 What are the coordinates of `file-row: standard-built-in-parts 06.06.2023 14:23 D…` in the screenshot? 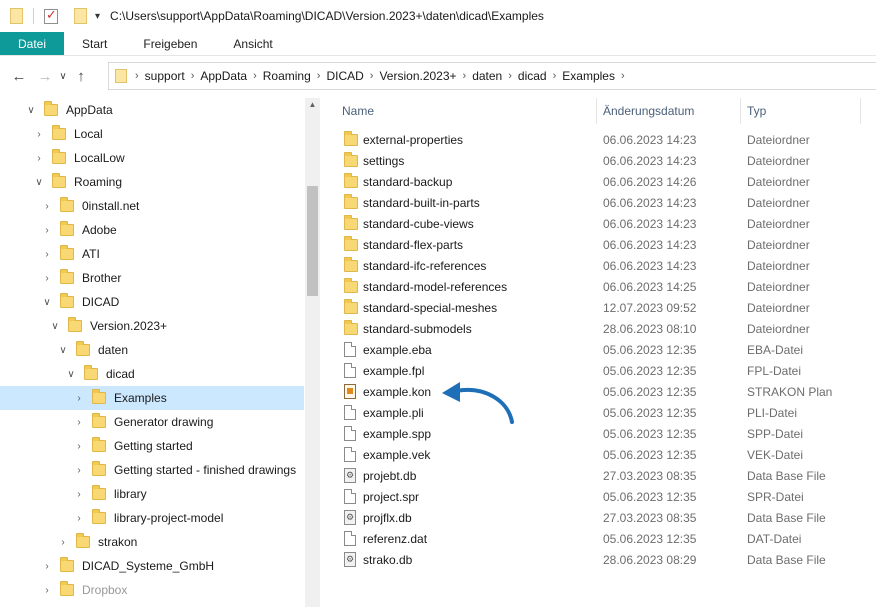 It's located at (603, 202).